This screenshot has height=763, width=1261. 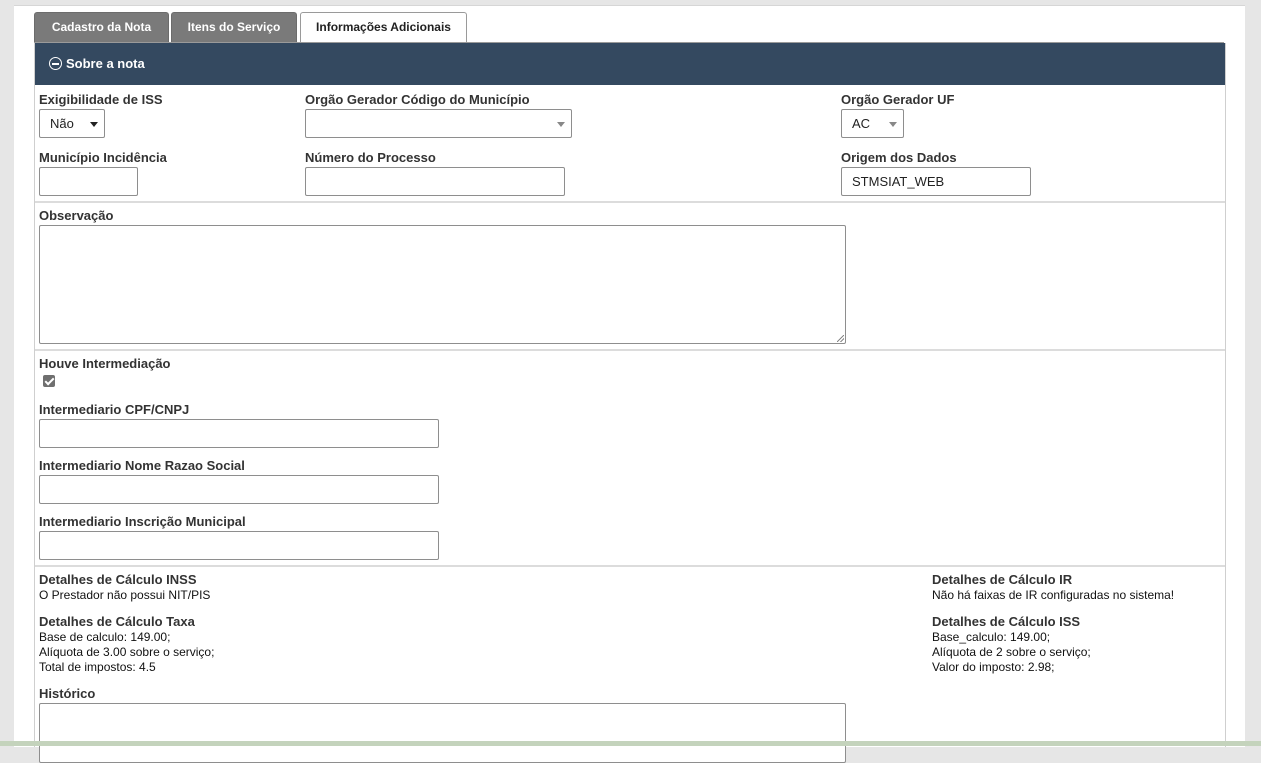 What do you see at coordinates (861, 123) in the screenshot?
I see `orgao-uf-value: AC` at bounding box center [861, 123].